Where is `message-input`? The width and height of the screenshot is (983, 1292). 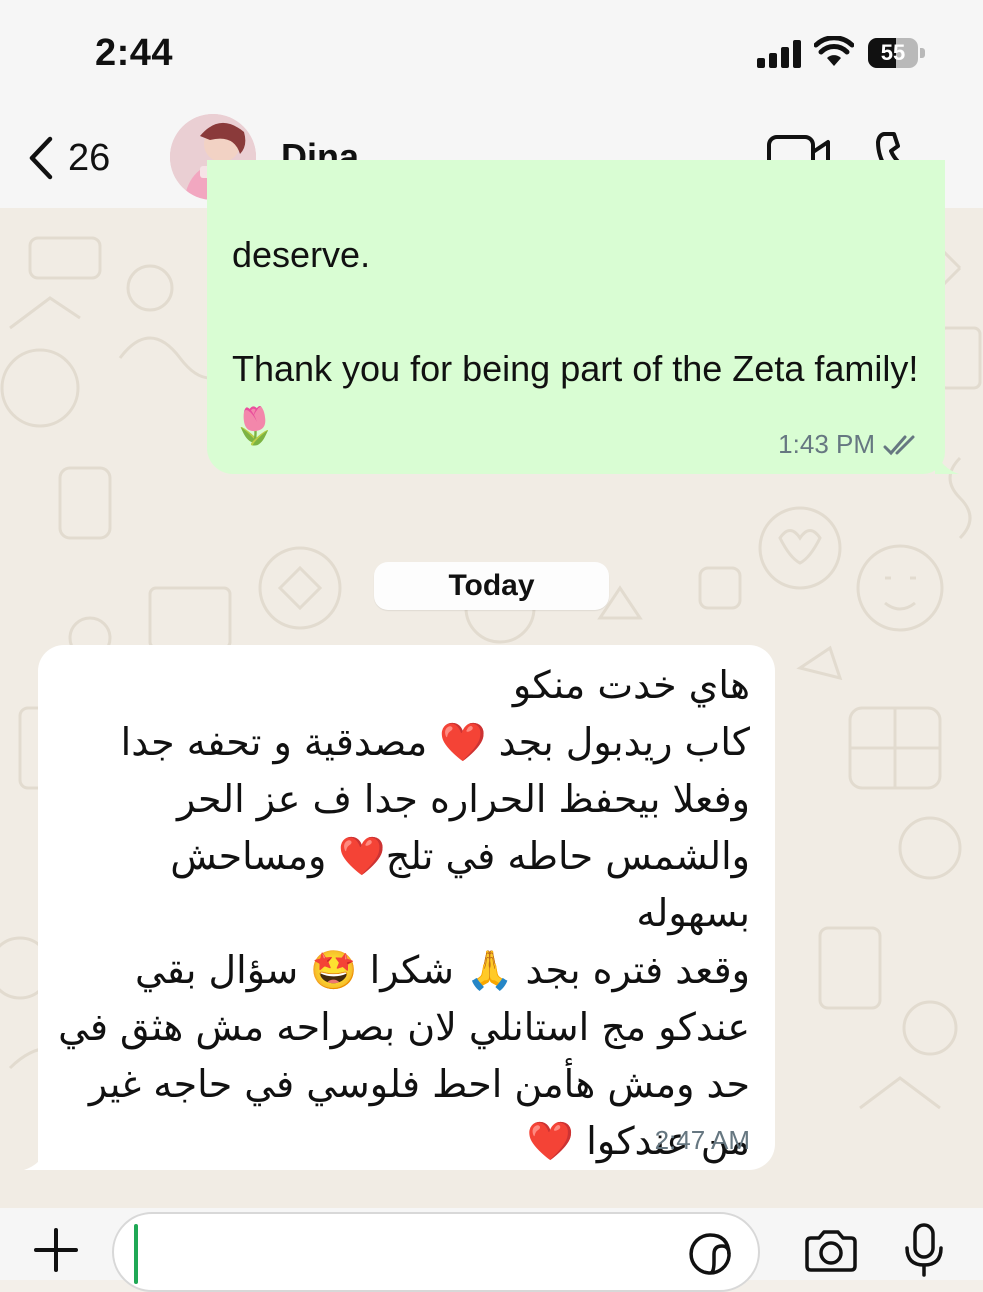 message-input is located at coordinates (436, 1252).